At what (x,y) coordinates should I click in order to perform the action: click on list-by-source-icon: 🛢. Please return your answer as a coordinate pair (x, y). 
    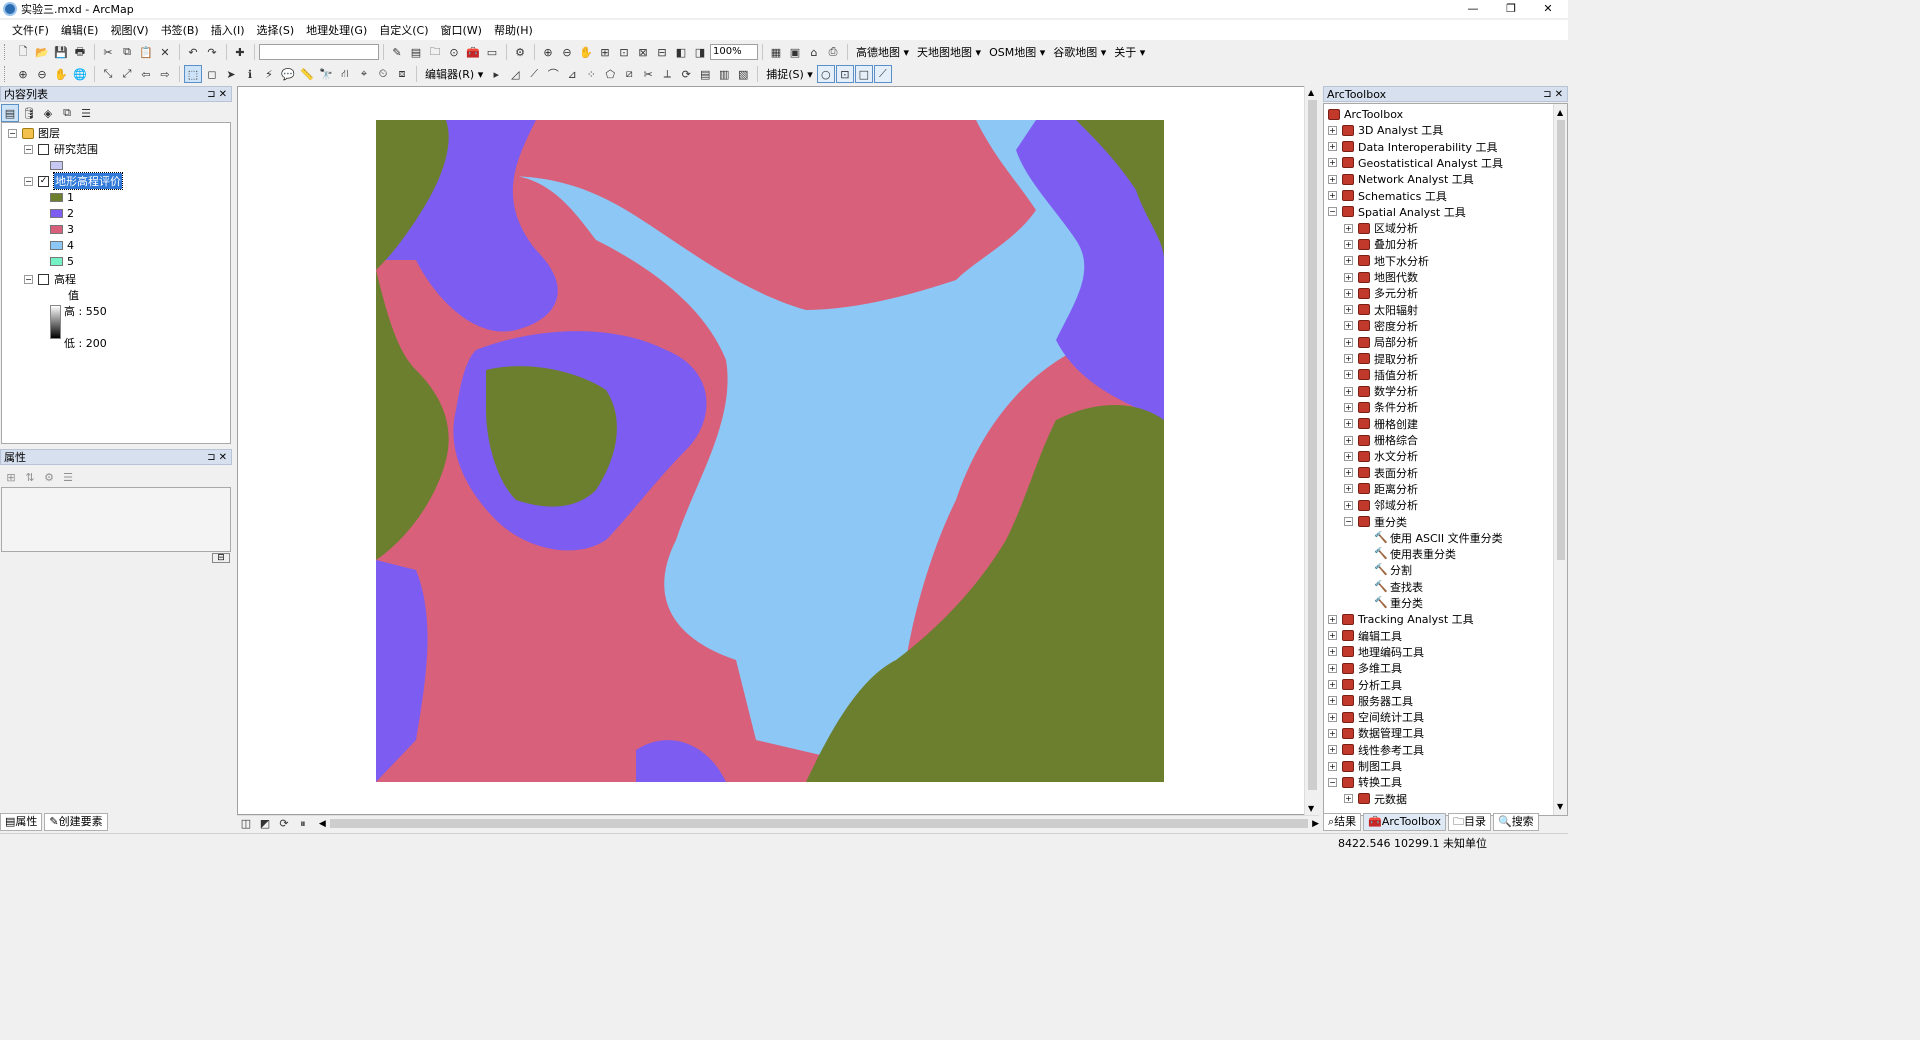
    Looking at the image, I should click on (29, 113).